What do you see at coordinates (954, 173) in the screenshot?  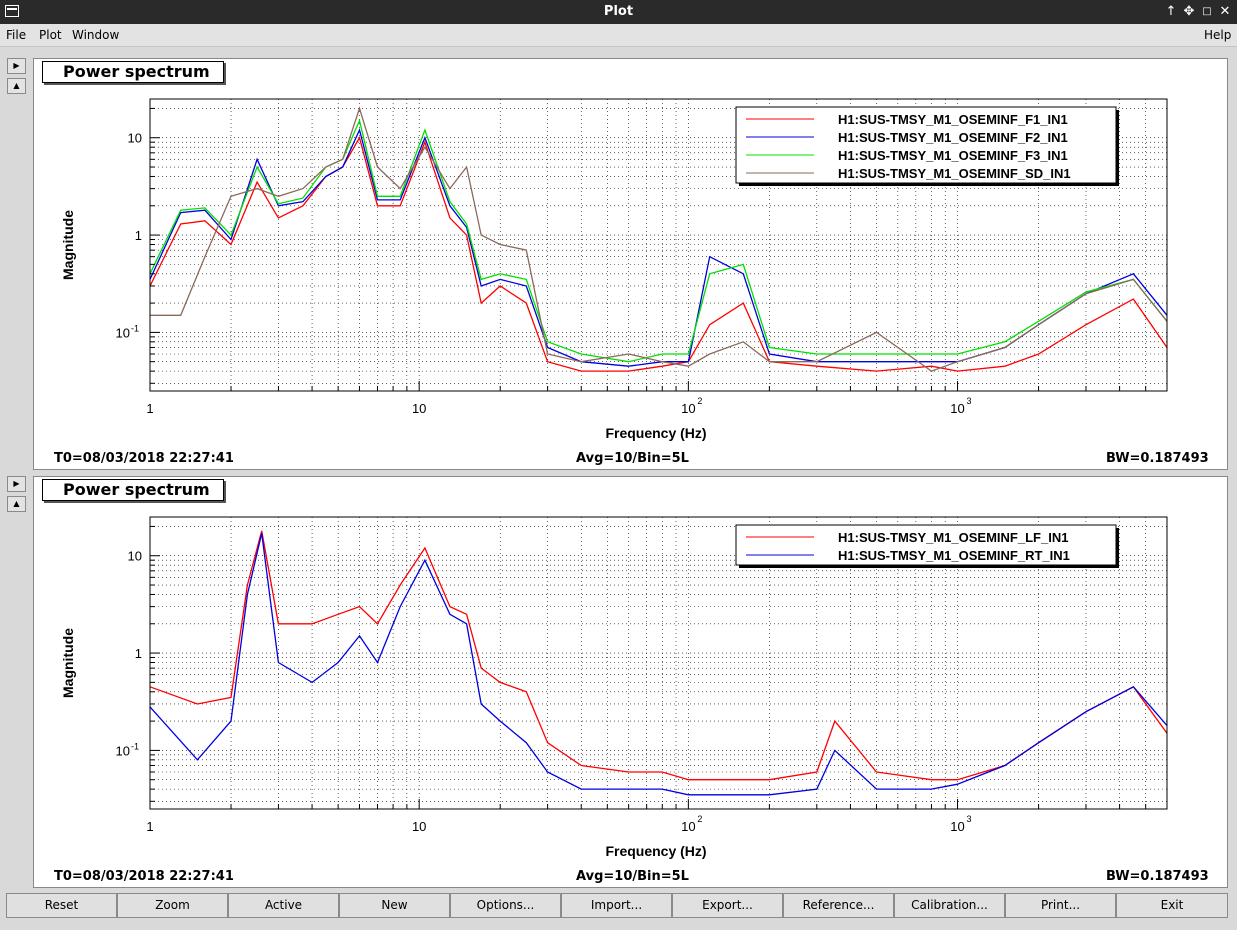 I see `chart1-legend-label: H1:SUS-TMSY_M1_OSEMINF_SD_IN1` at bounding box center [954, 173].